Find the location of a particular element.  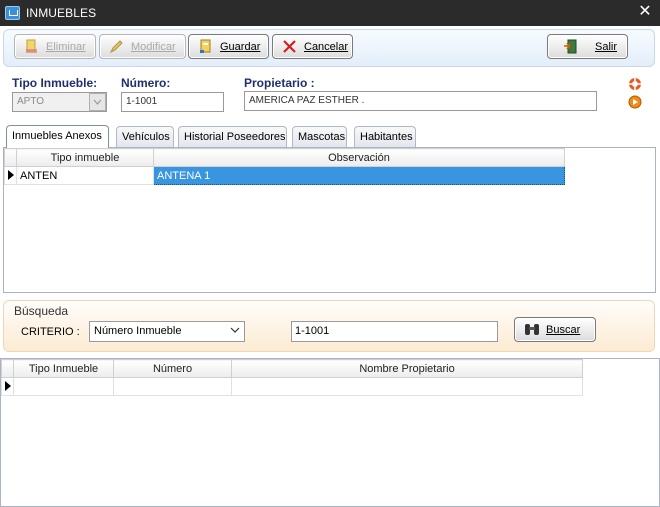

busqueda-title: Búsqueda is located at coordinates (41, 311).